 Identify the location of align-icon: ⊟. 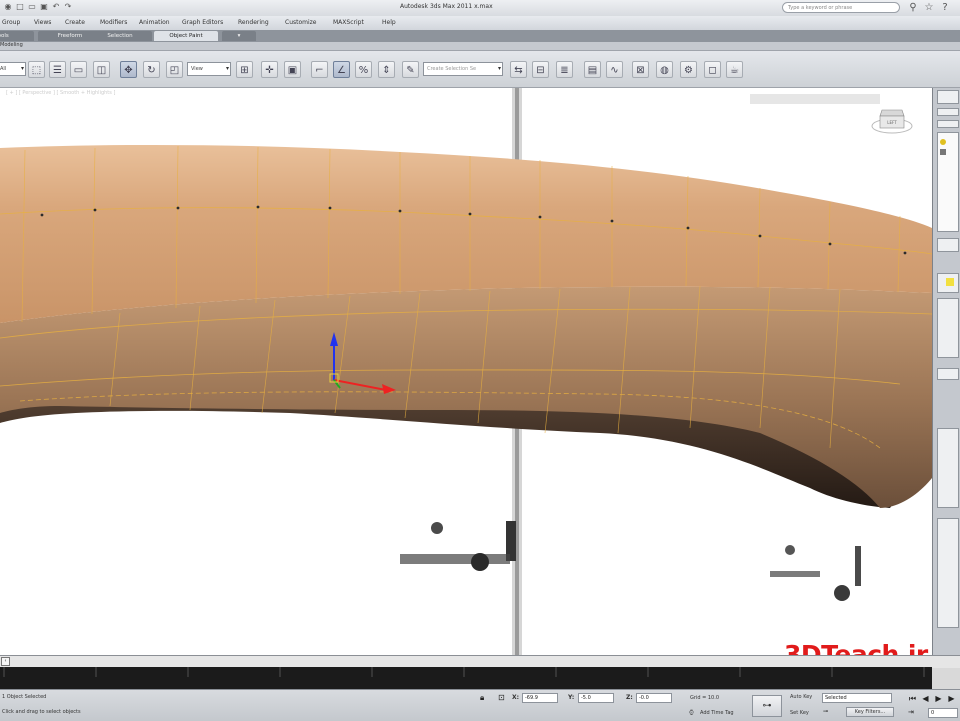
(540, 69).